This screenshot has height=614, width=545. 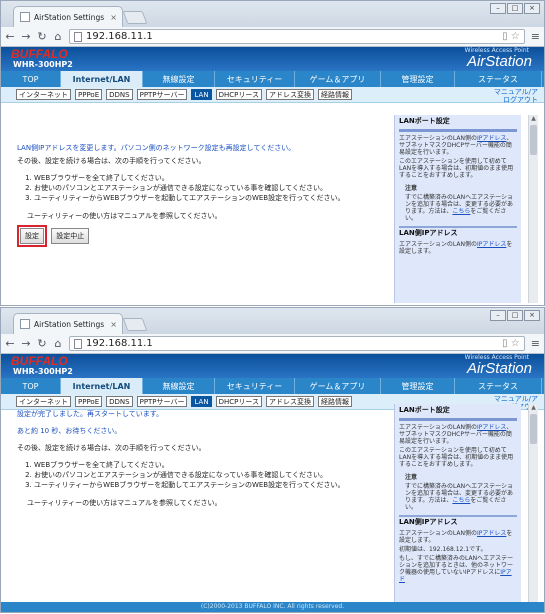 What do you see at coordinates (458, 520) in the screenshot?
I see `section-title: LAN側IPアドレス` at bounding box center [458, 520].